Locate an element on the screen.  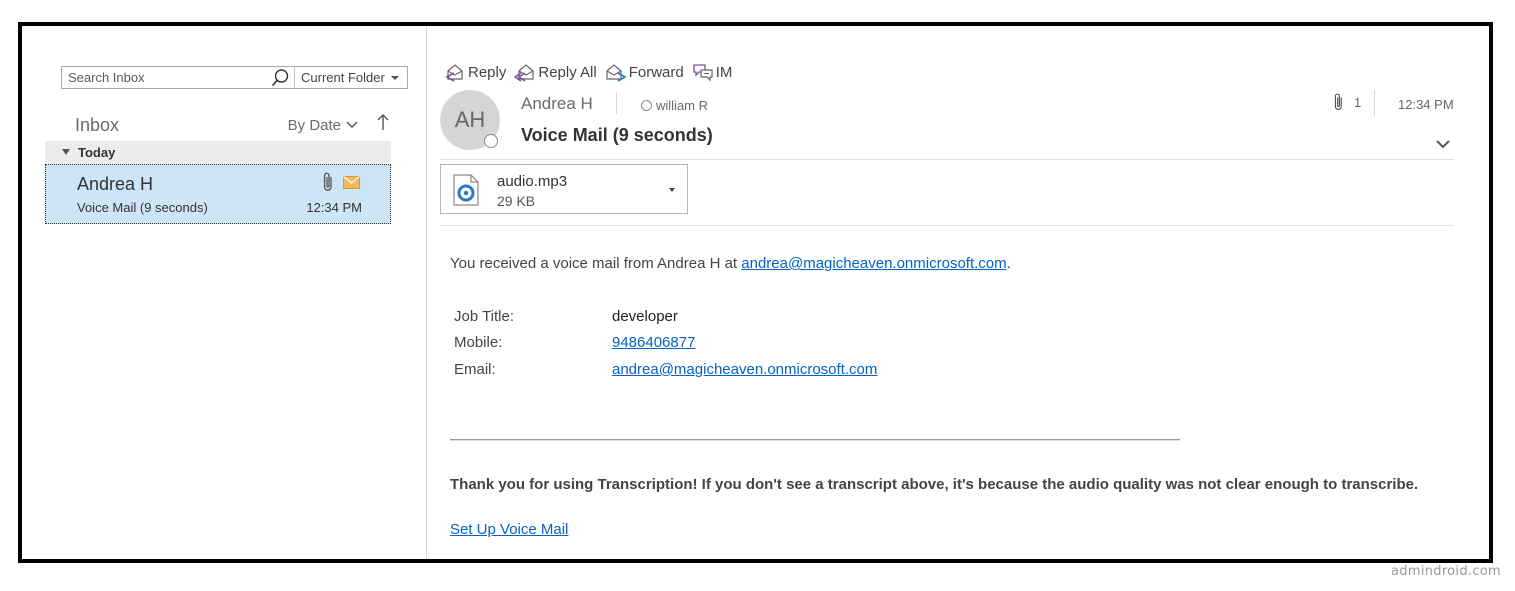
recipient: william R is located at coordinates (674, 105).